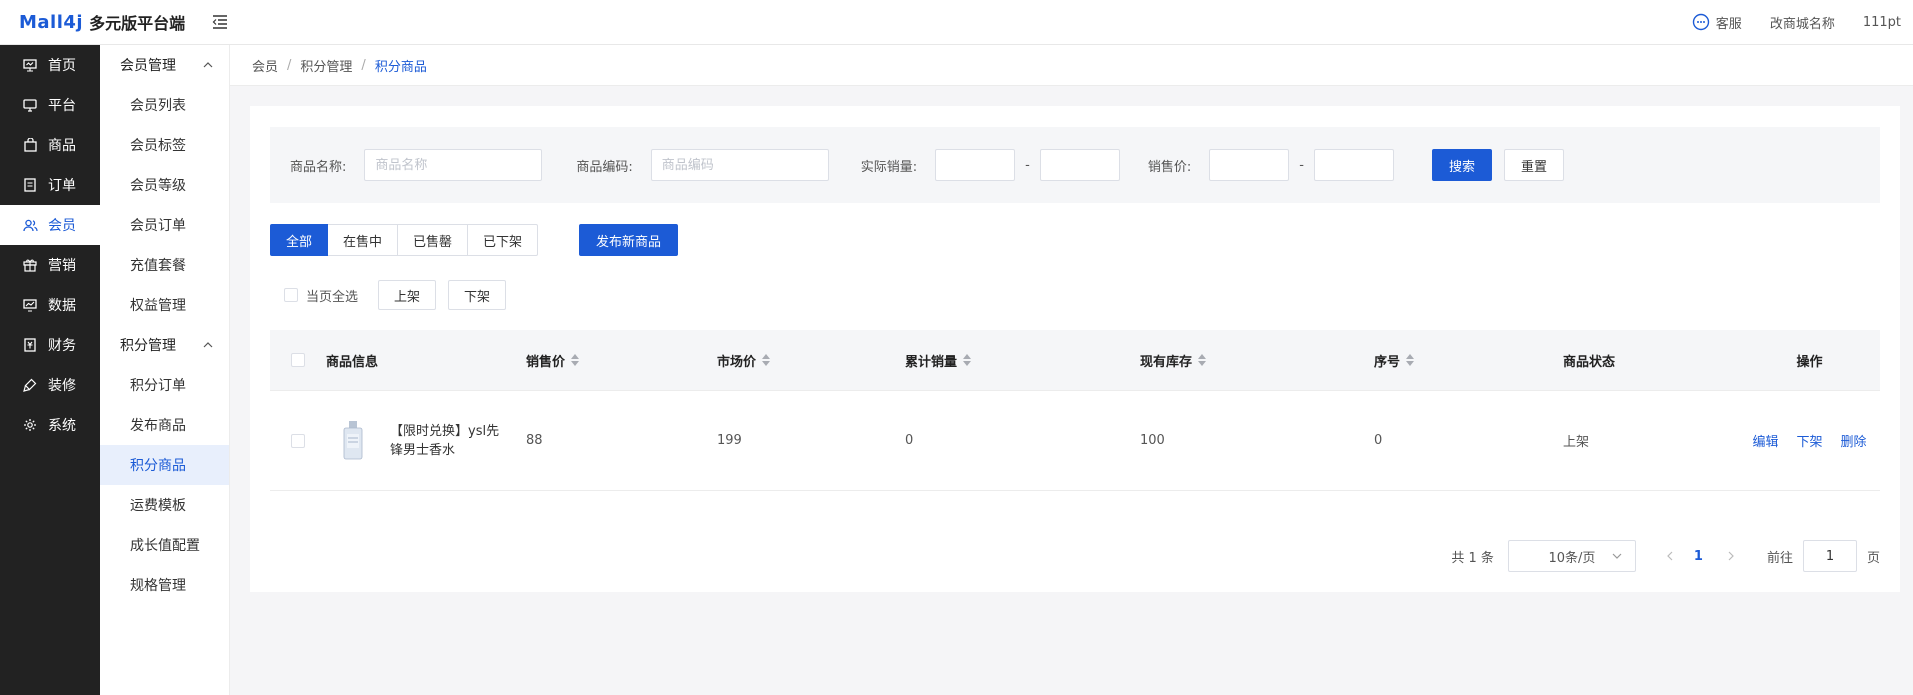  Describe the element at coordinates (291, 295) in the screenshot. I see `select-all-checkbox` at that location.